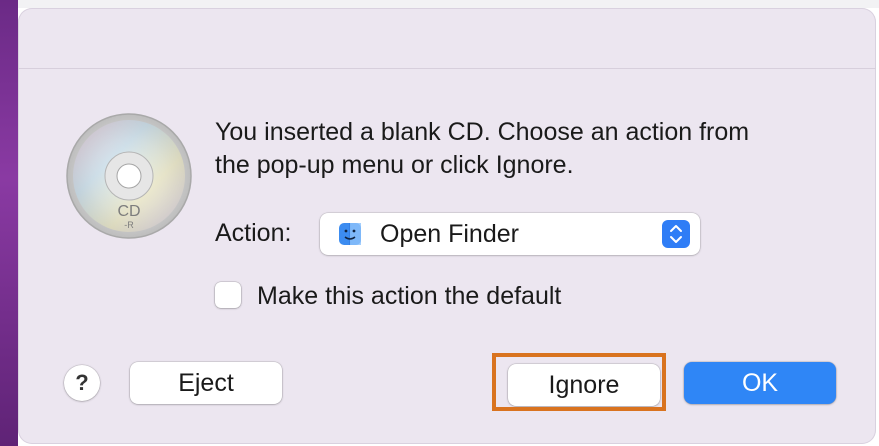  Describe the element at coordinates (579, 382) in the screenshot. I see `ignore-highlight-box` at that location.